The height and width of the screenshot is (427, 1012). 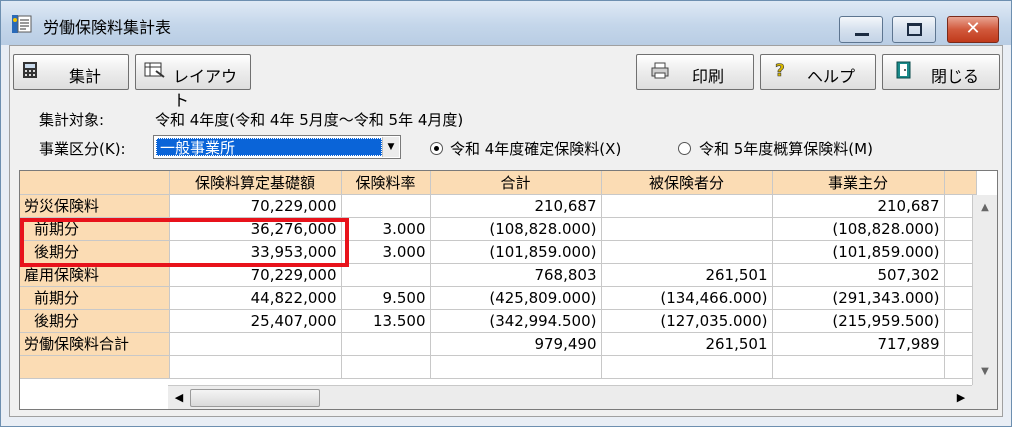 I want to click on header-row: 保険料算定基礎額 保険料率 合計 被保険者分 事業主分, so click(x=498, y=183).